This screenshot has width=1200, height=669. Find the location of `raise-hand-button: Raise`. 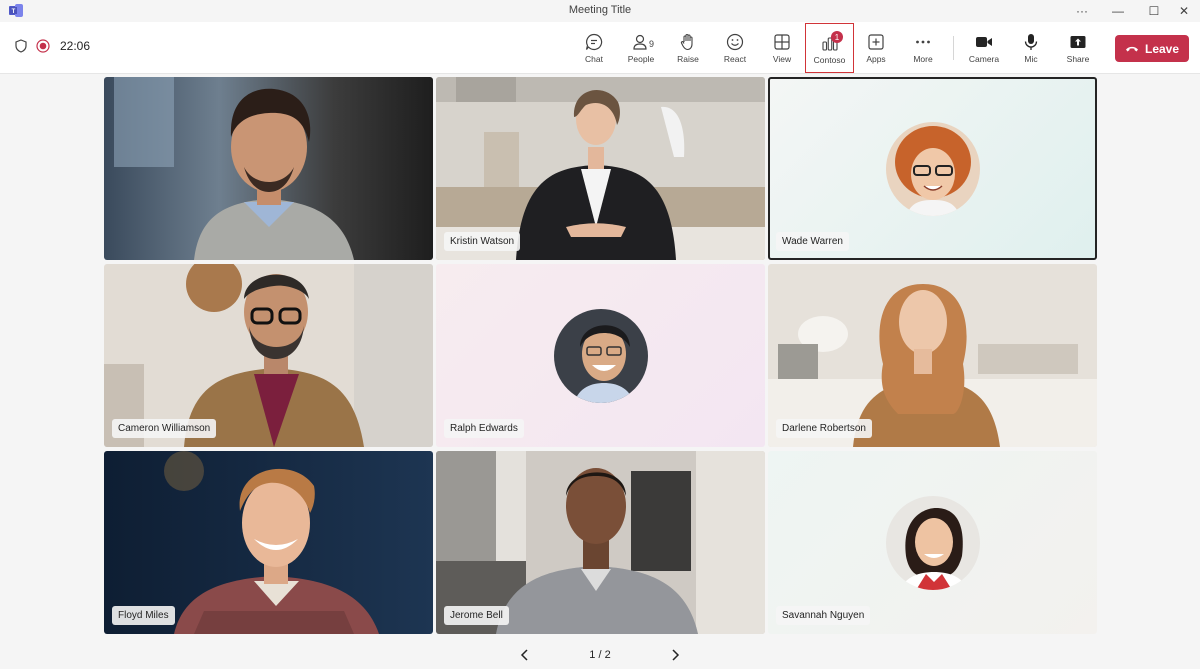

raise-hand-button: Raise is located at coordinates (688, 48).